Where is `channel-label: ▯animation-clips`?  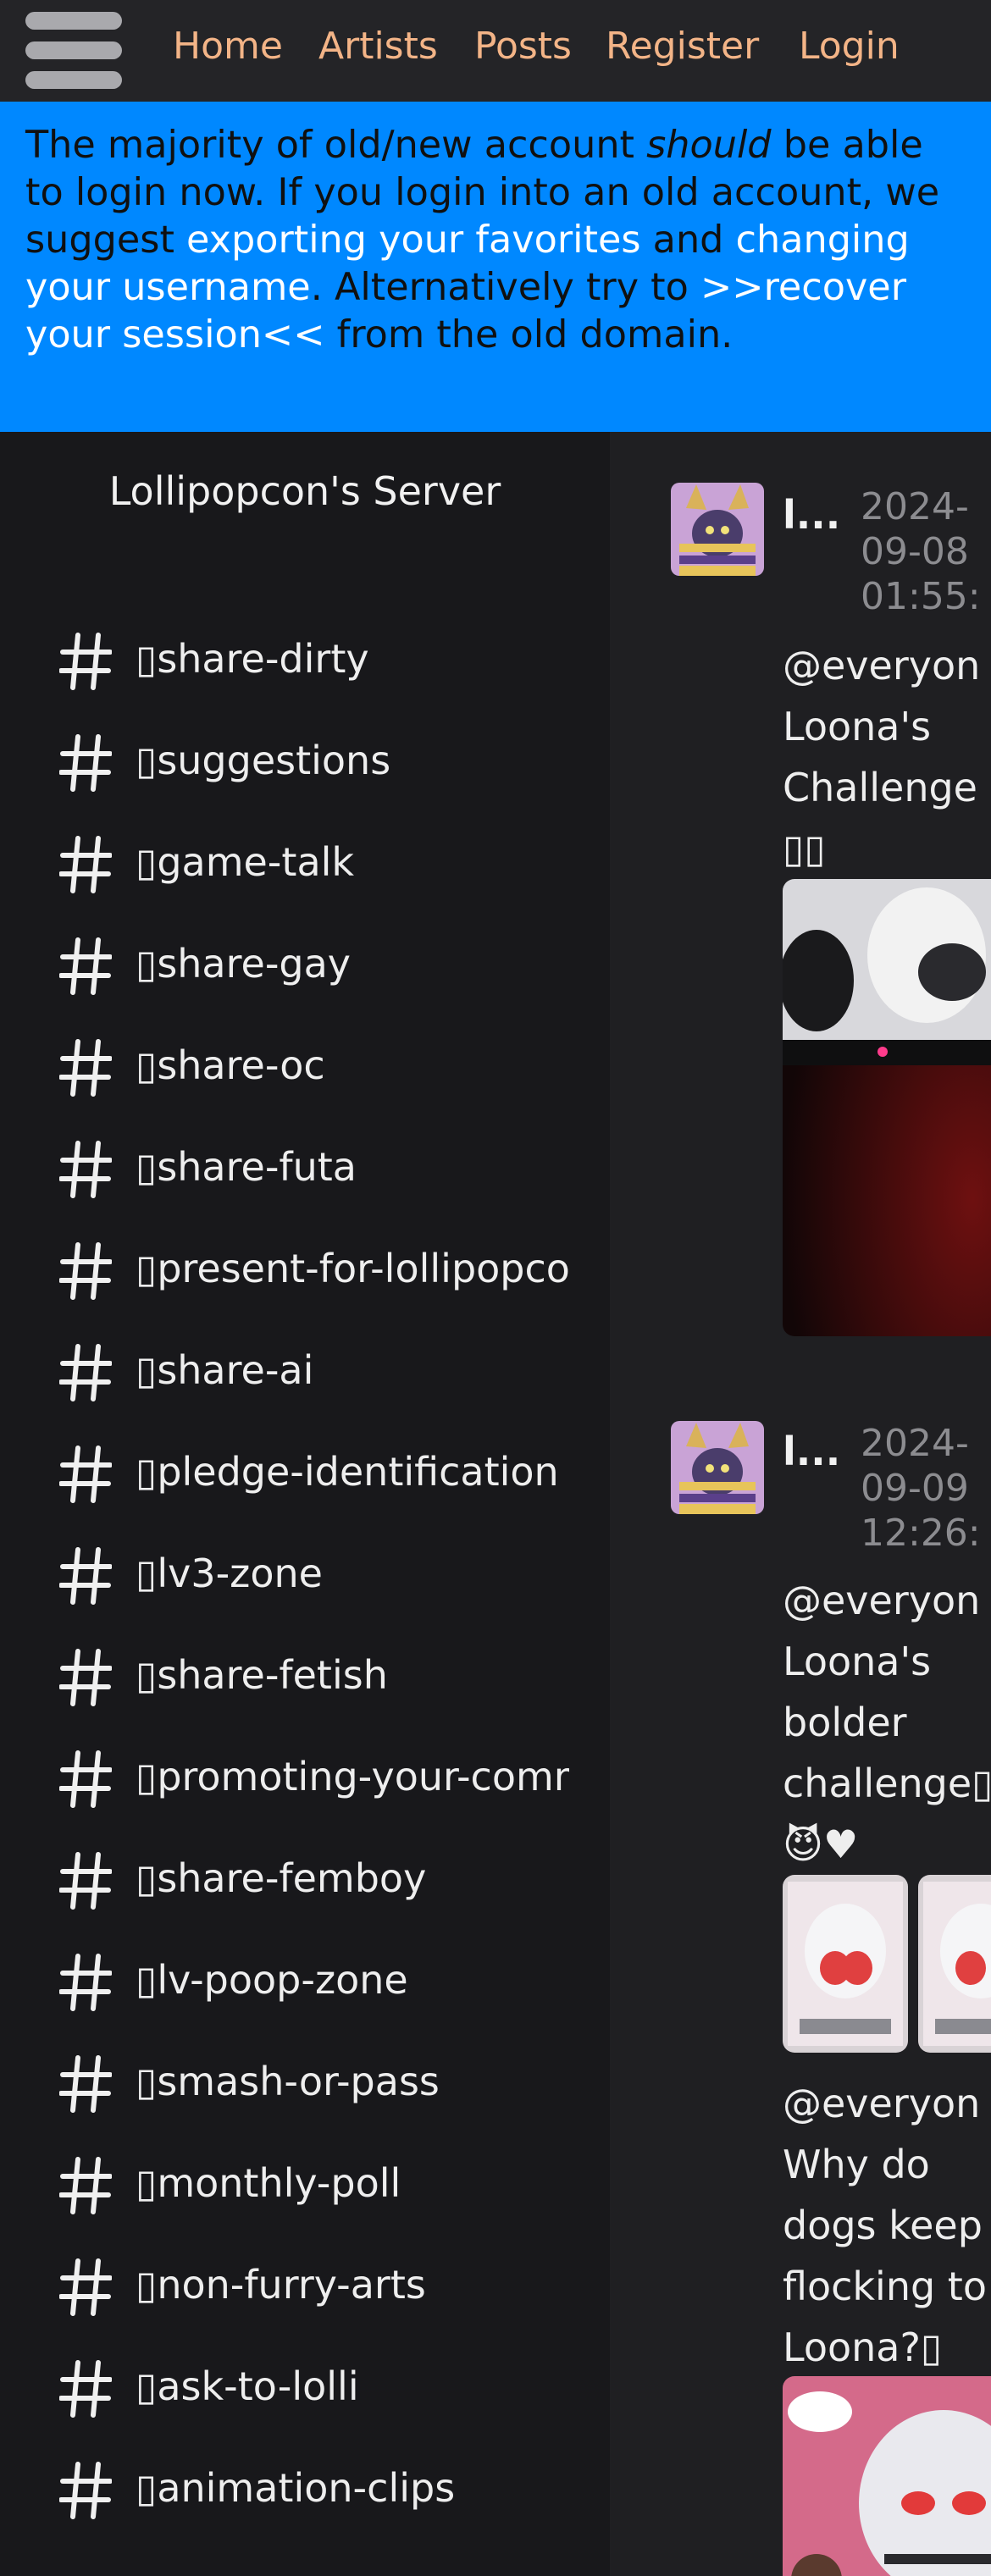
channel-label: ▯animation-clips is located at coordinates (296, 2488).